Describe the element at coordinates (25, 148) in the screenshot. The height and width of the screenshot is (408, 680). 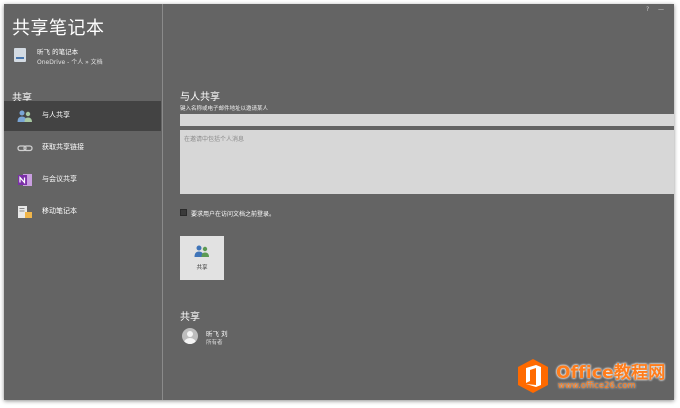
I see `link-icon` at that location.